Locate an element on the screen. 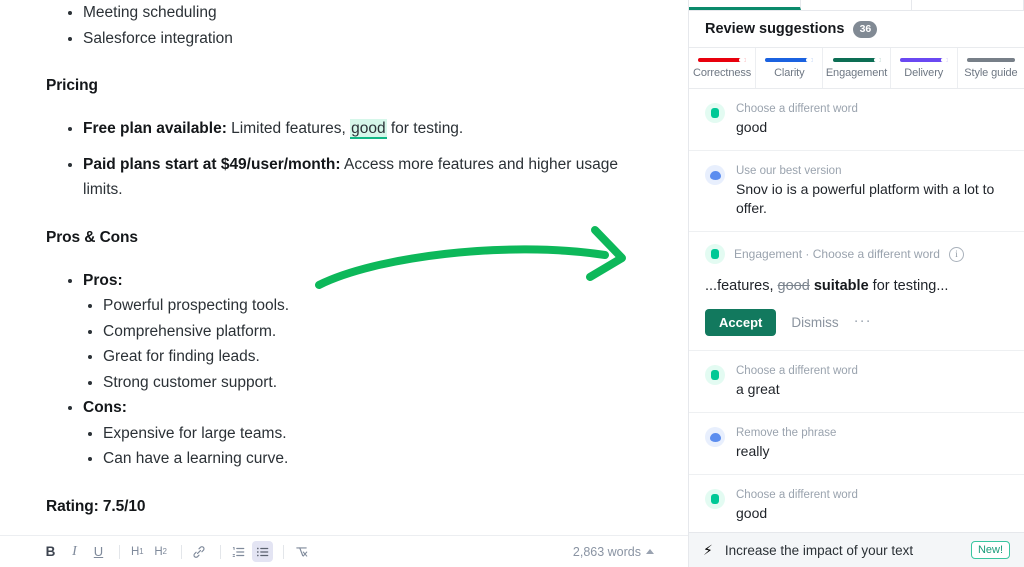  clear-formatting-icon is located at coordinates (301, 551).